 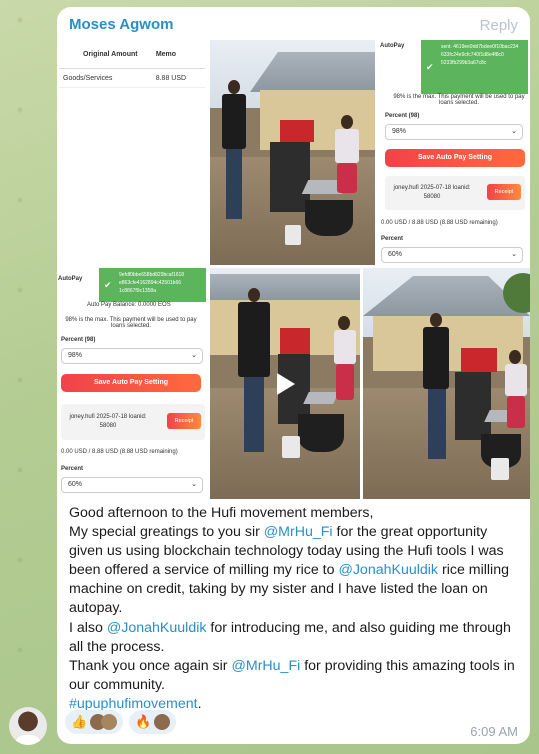 I want to click on reaction-fire: 🔥, so click(x=153, y=722).